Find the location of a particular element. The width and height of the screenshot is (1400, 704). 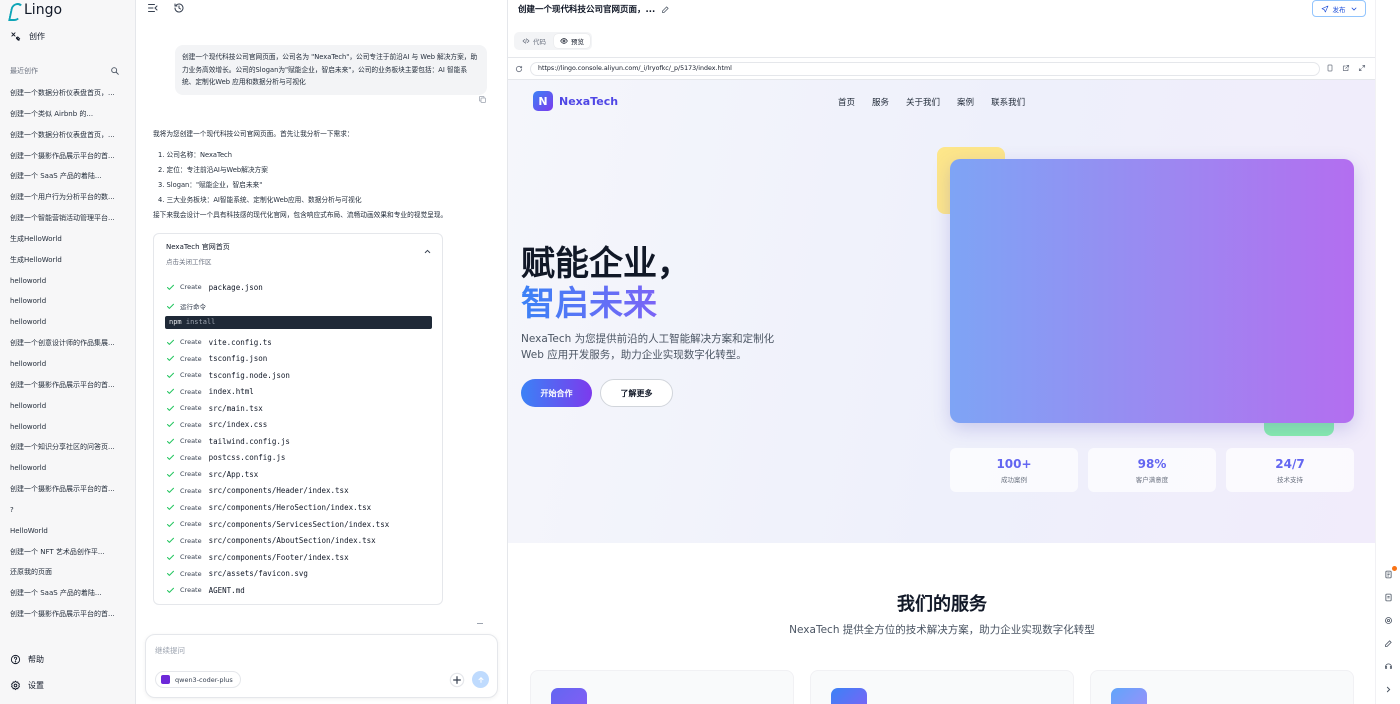

stat-label: 客户满意度 is located at coordinates (1152, 480).